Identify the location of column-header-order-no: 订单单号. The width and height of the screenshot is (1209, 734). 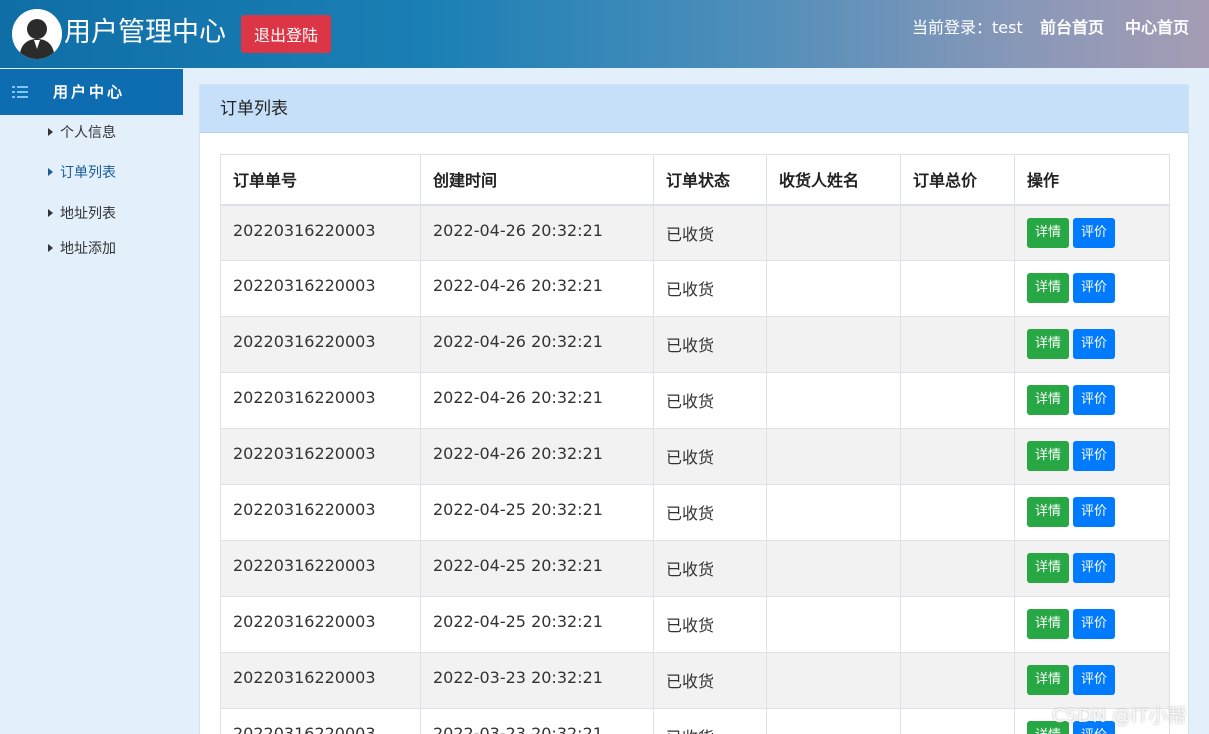
(320, 180).